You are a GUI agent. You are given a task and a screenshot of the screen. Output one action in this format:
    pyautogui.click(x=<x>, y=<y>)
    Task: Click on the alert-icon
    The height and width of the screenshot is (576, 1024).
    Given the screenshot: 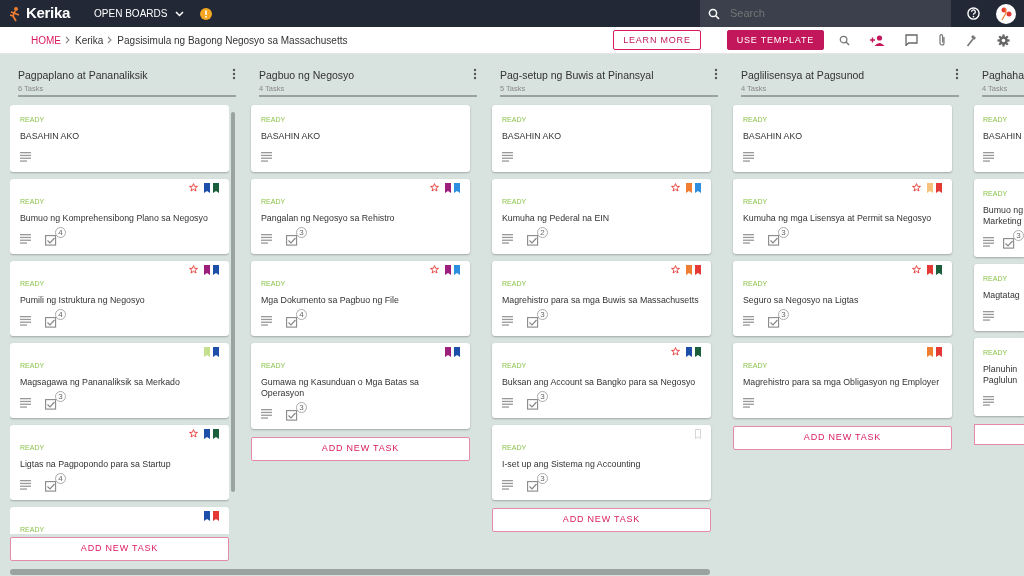 What is the action you would take?
    pyautogui.click(x=206, y=13)
    